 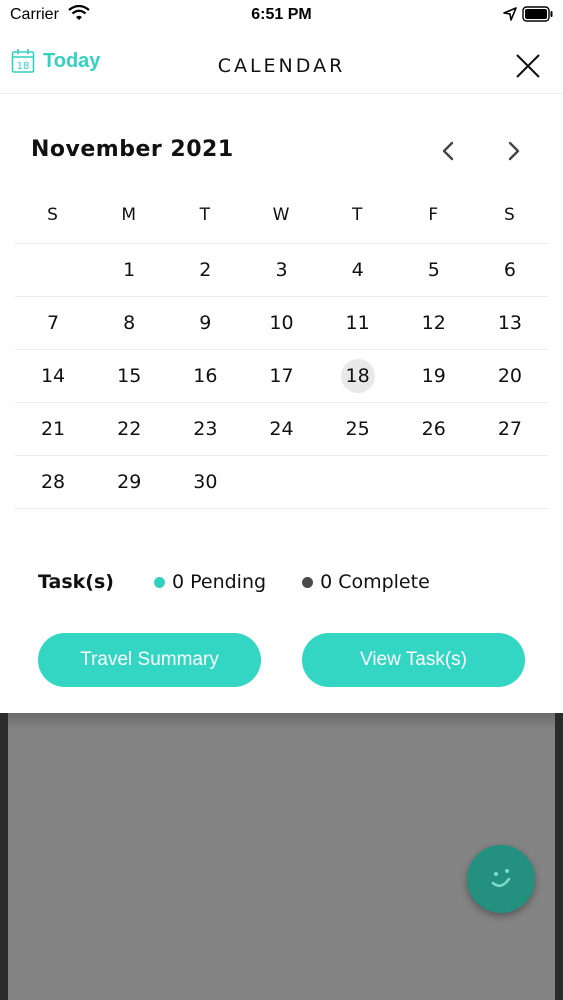 I want to click on chevron-left-icon, so click(x=448, y=151).